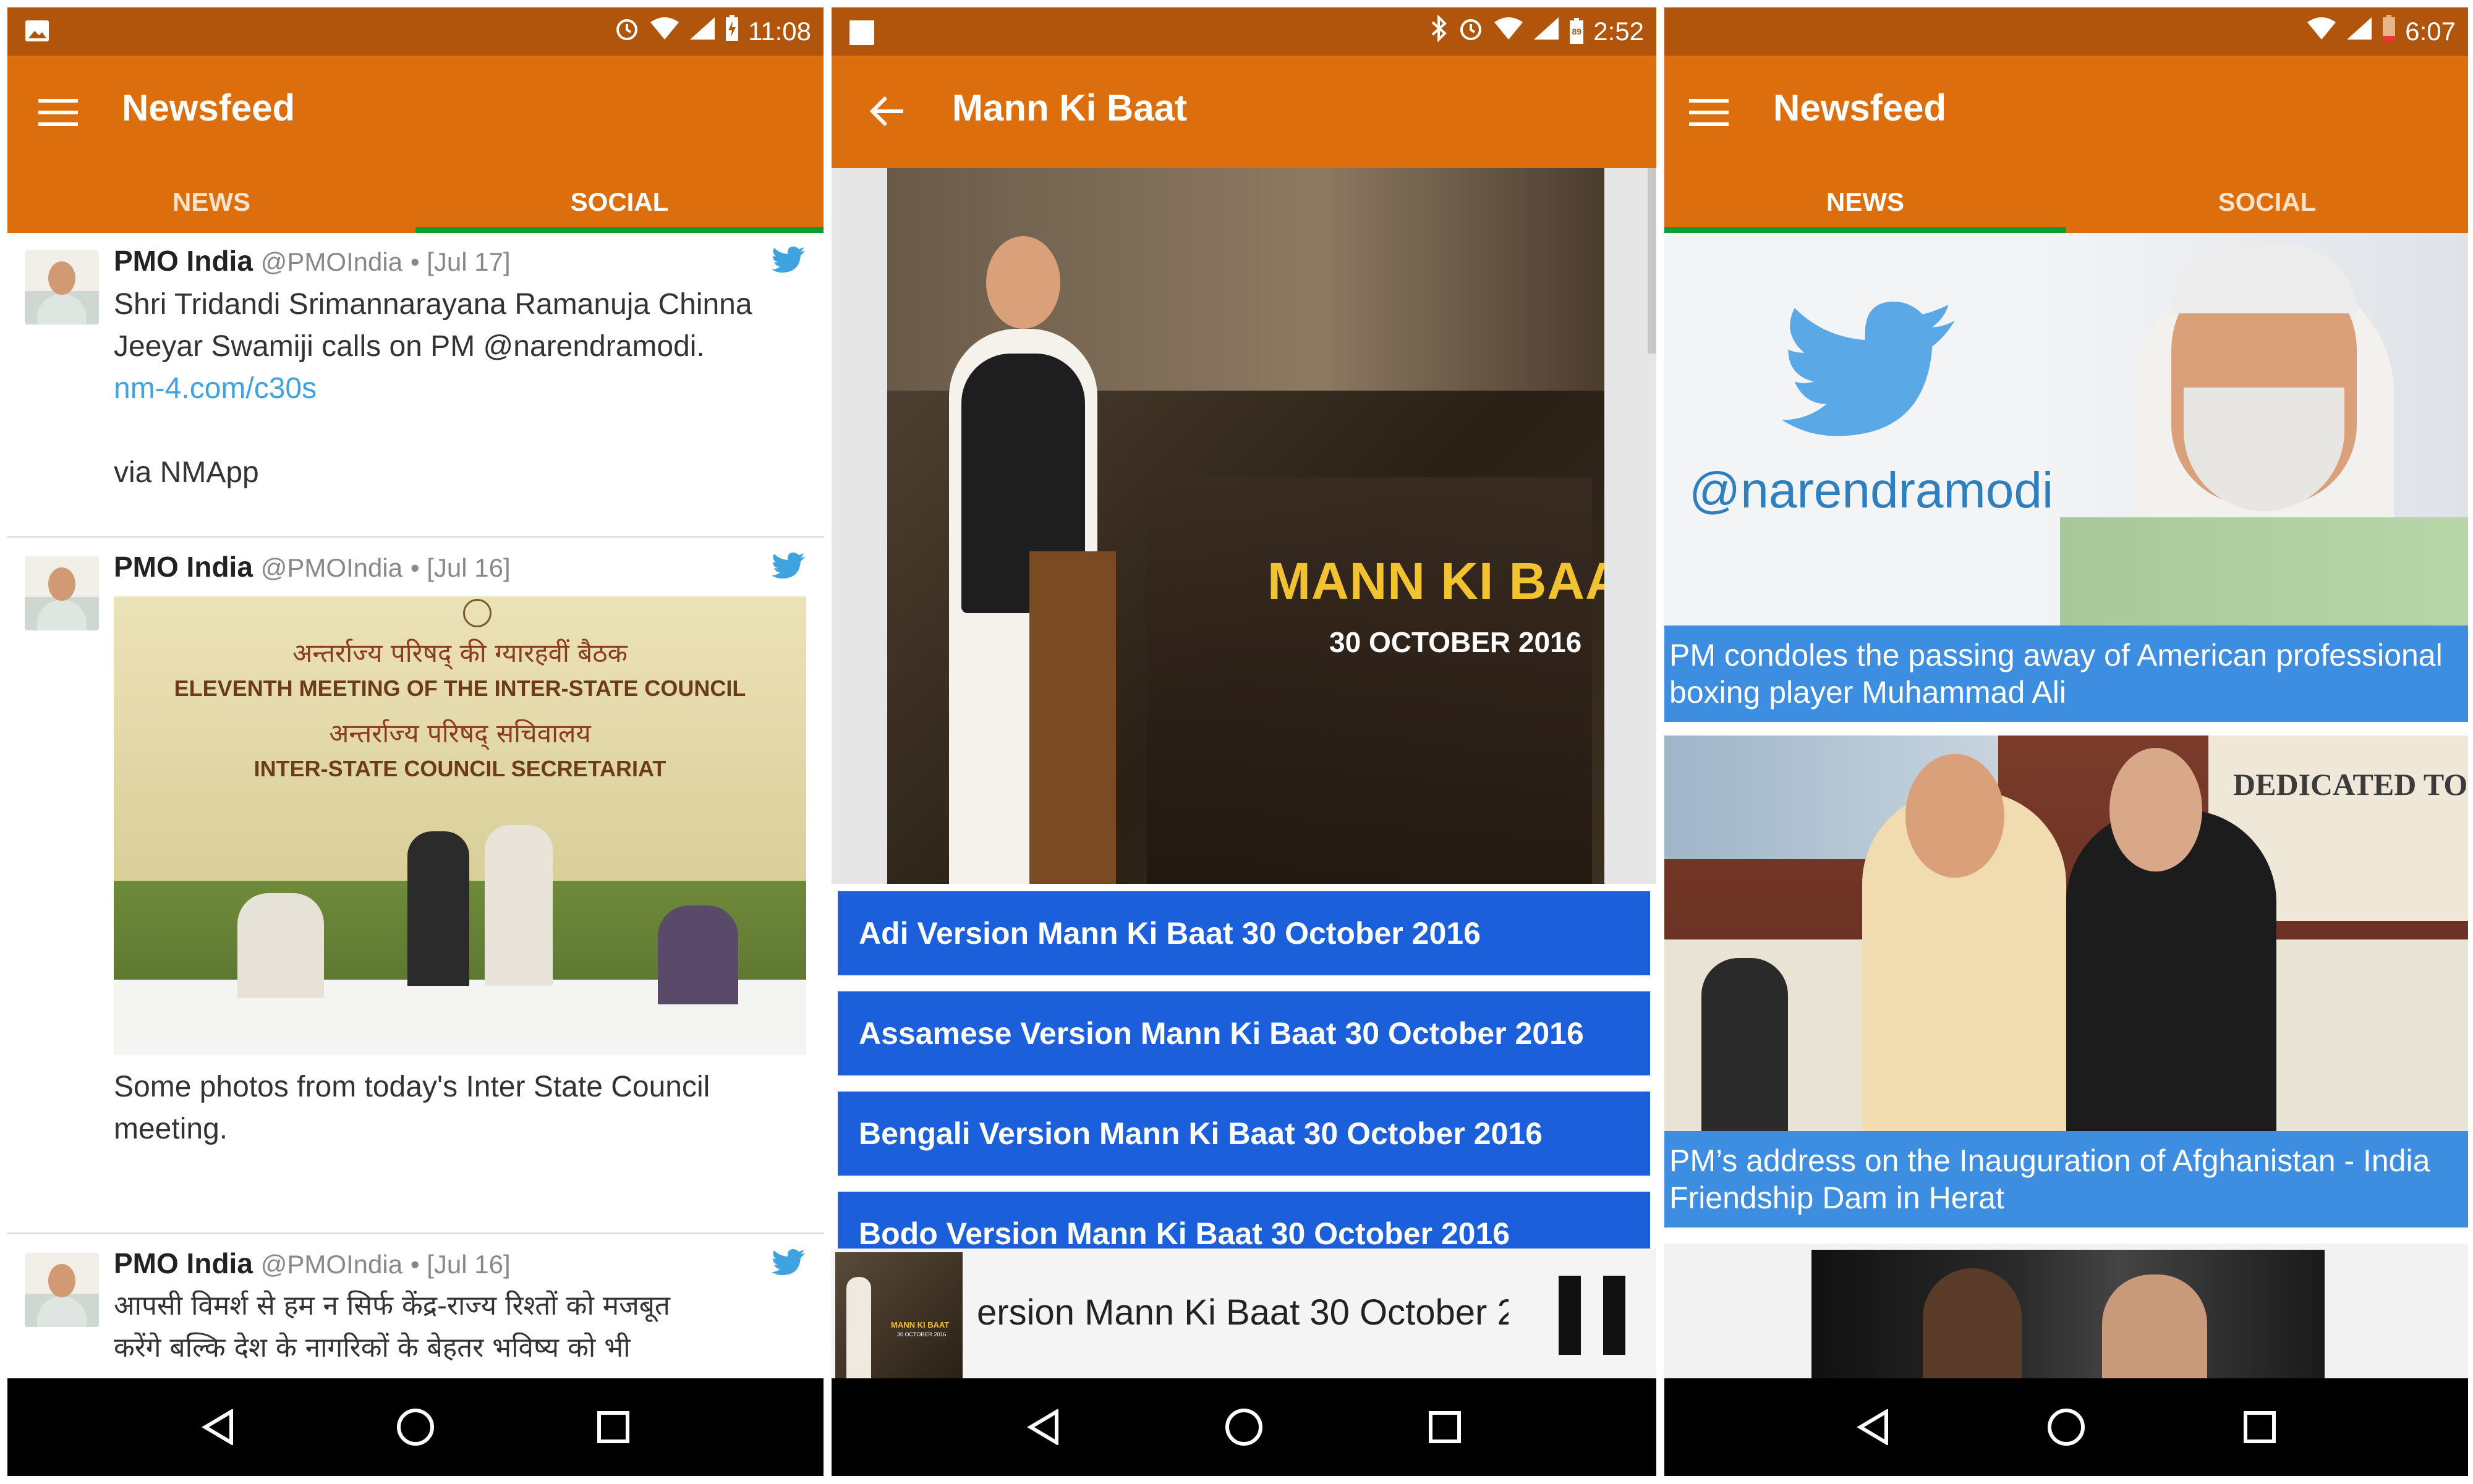 Image resolution: width=2473 pixels, height=1484 pixels. I want to click on player-thumbnail: MANN KI BAAT 30 OCTOBER 2016, so click(899, 1316).